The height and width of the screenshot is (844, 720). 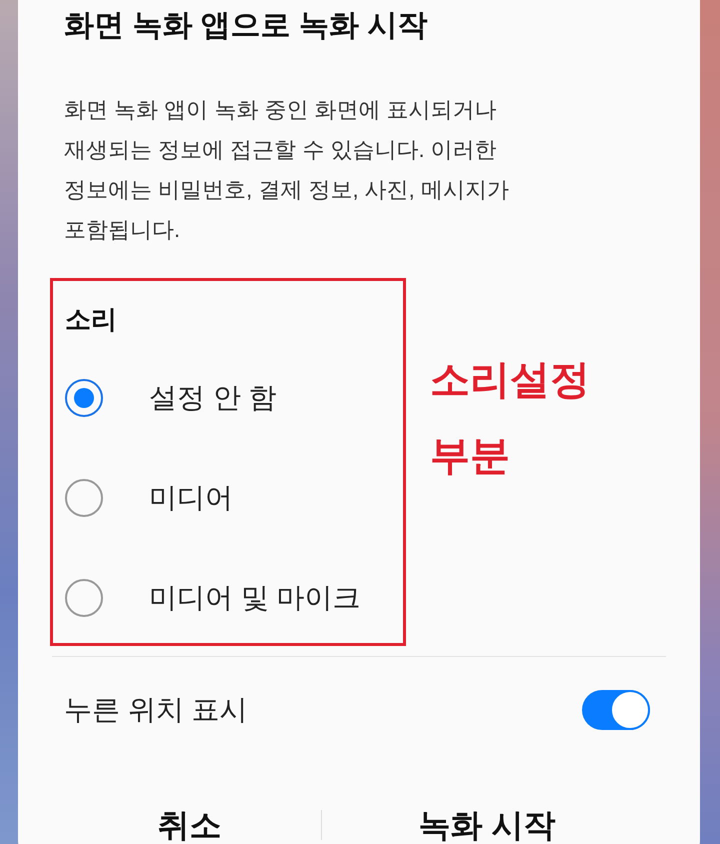 I want to click on annotation-text: 소리설정, so click(x=510, y=380).